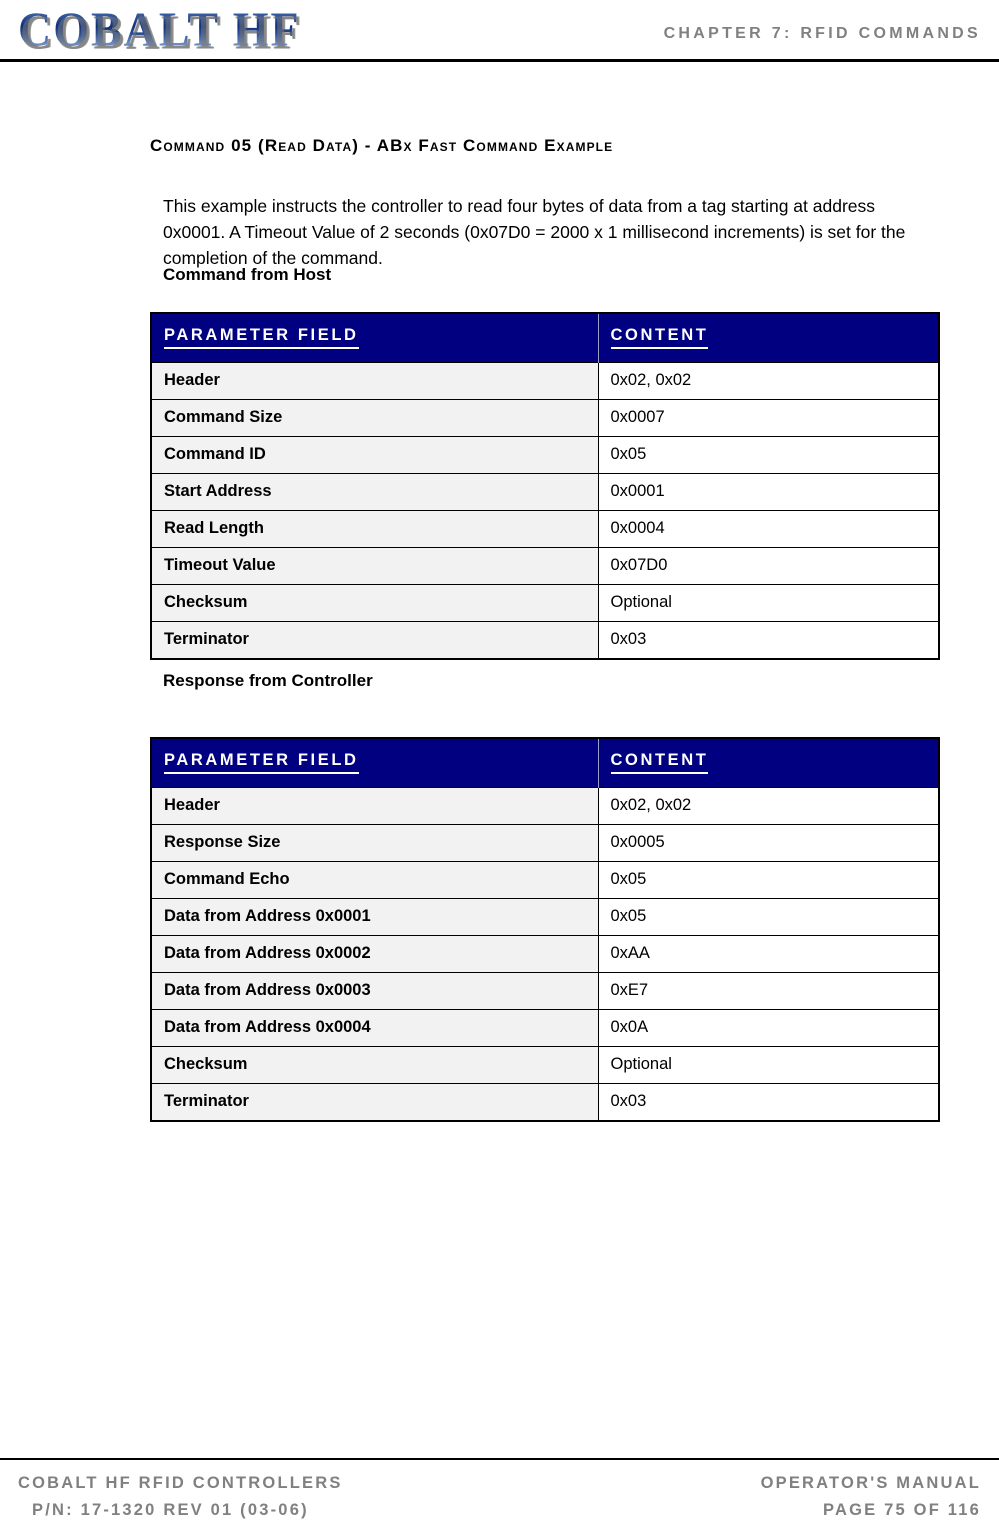  Describe the element at coordinates (499, 60) in the screenshot. I see `header-divider` at that location.